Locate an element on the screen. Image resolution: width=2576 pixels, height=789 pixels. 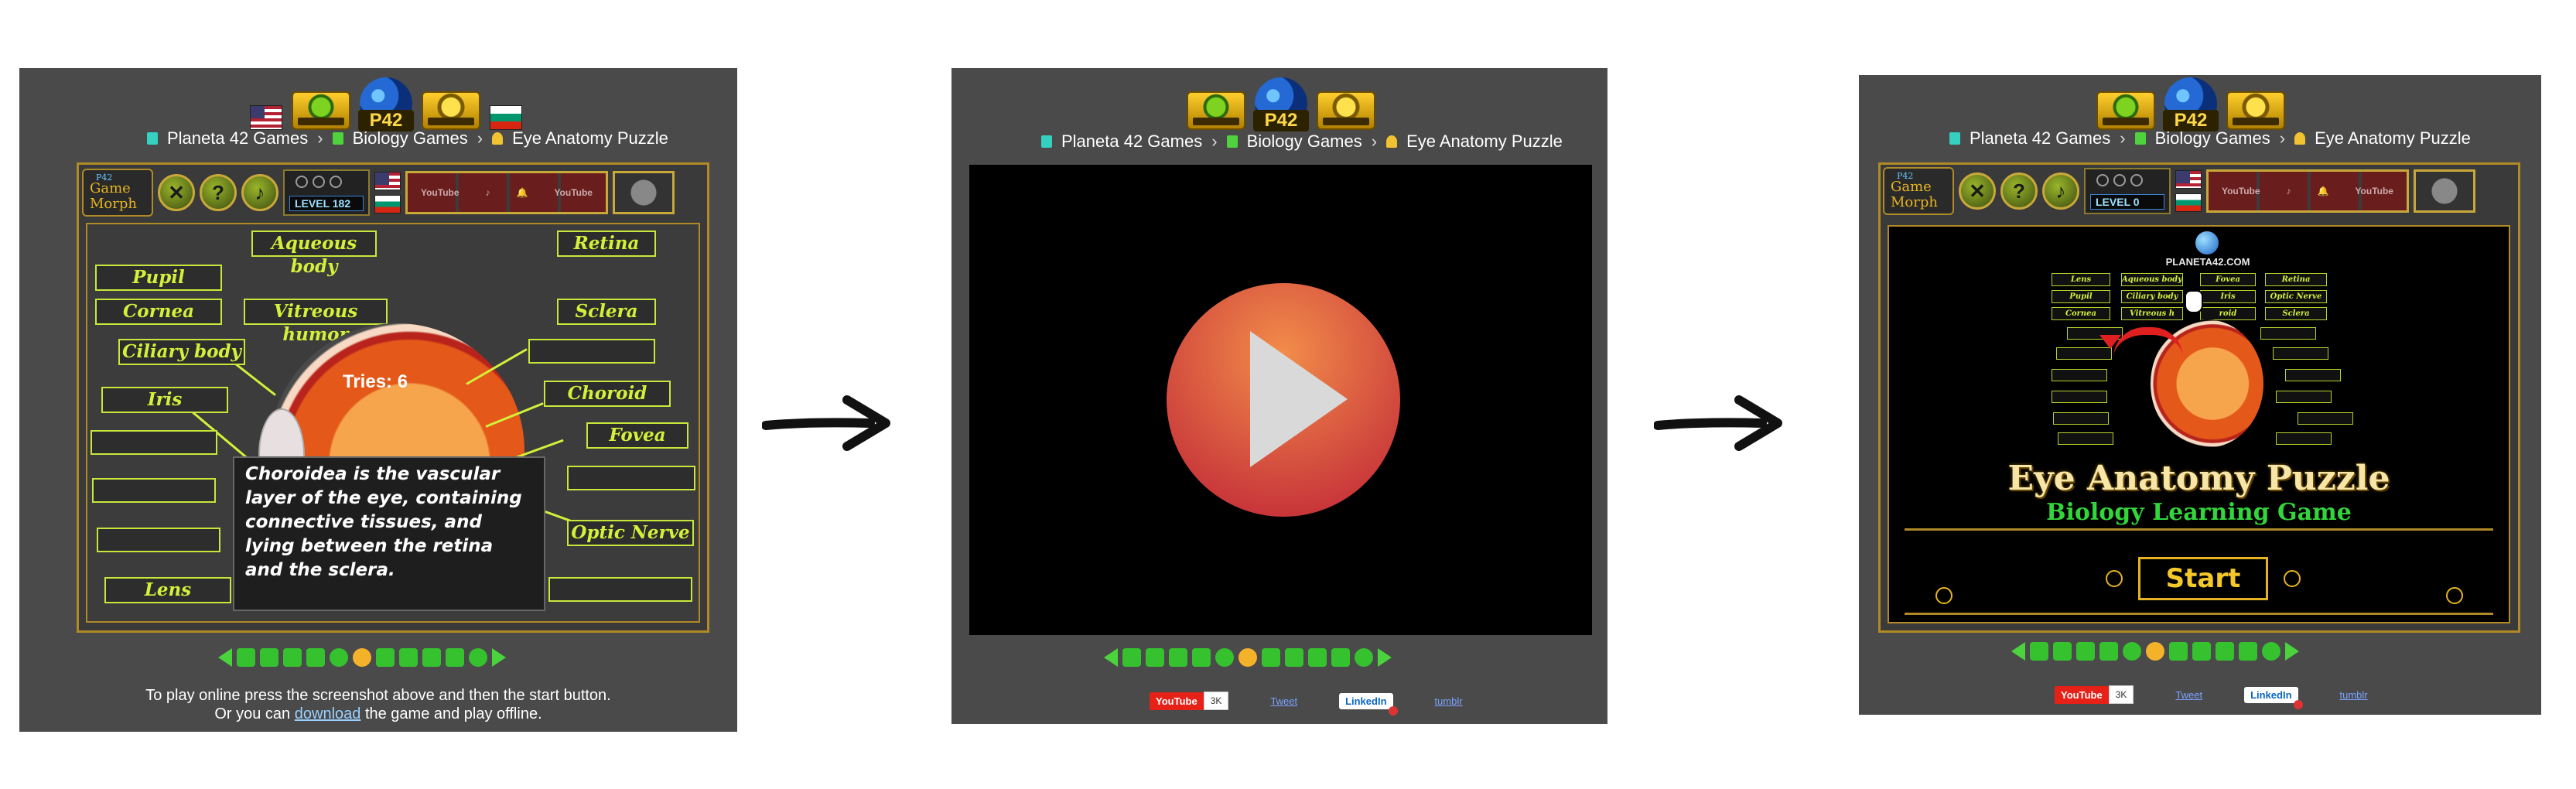
start-button: Start is located at coordinates (2203, 578).